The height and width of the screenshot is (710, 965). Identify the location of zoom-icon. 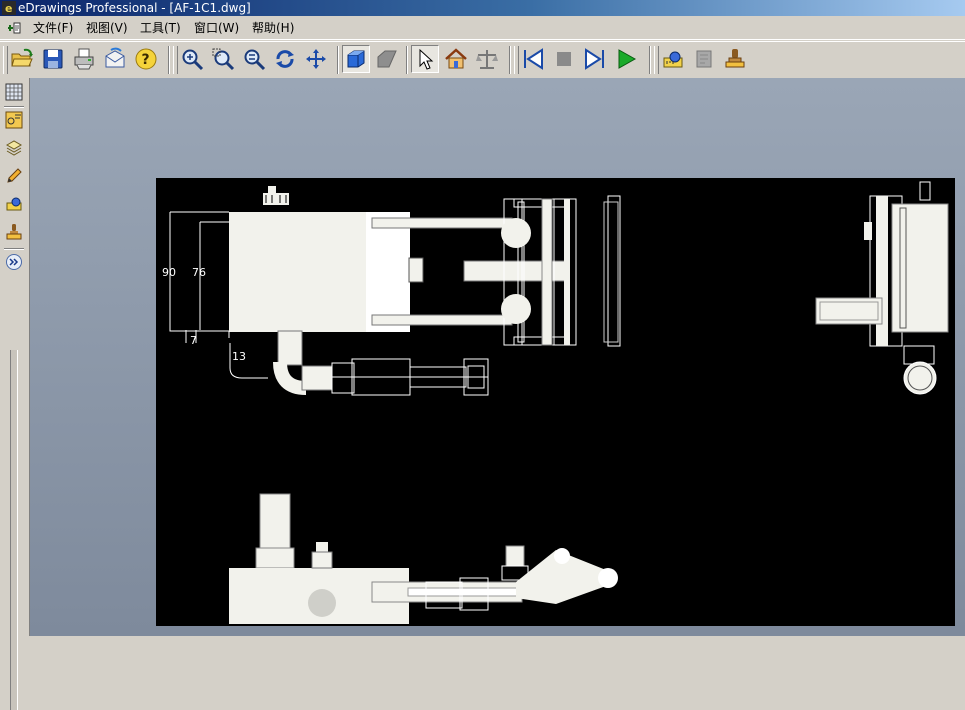
(193, 60).